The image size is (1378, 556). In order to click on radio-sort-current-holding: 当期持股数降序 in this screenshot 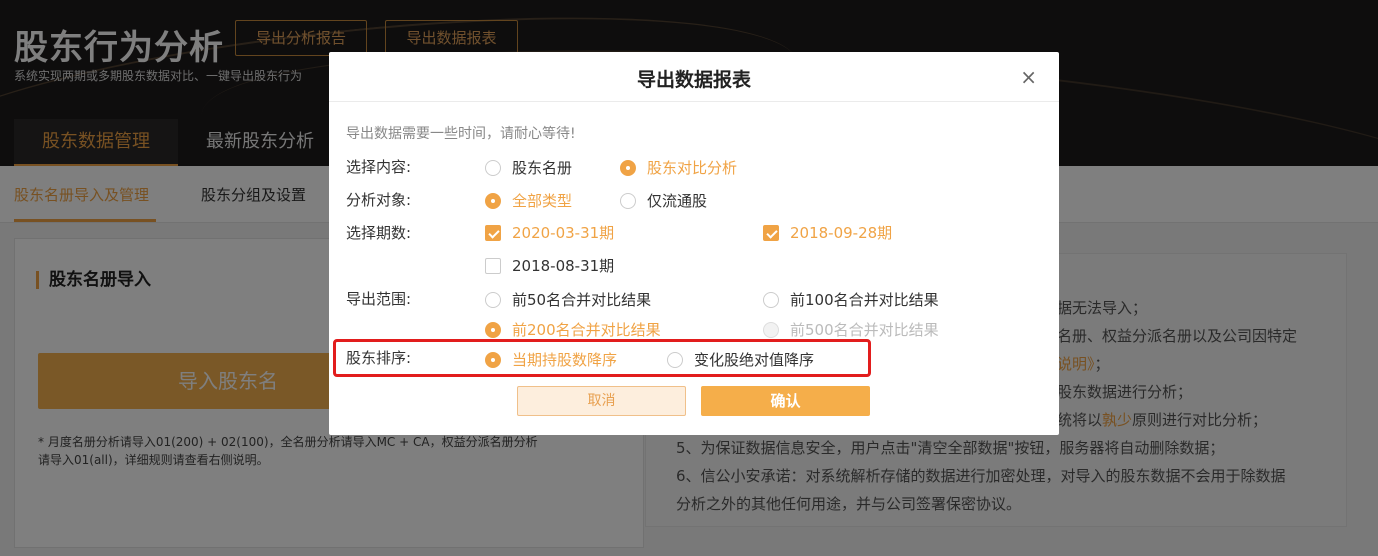, I will do `click(551, 359)`.